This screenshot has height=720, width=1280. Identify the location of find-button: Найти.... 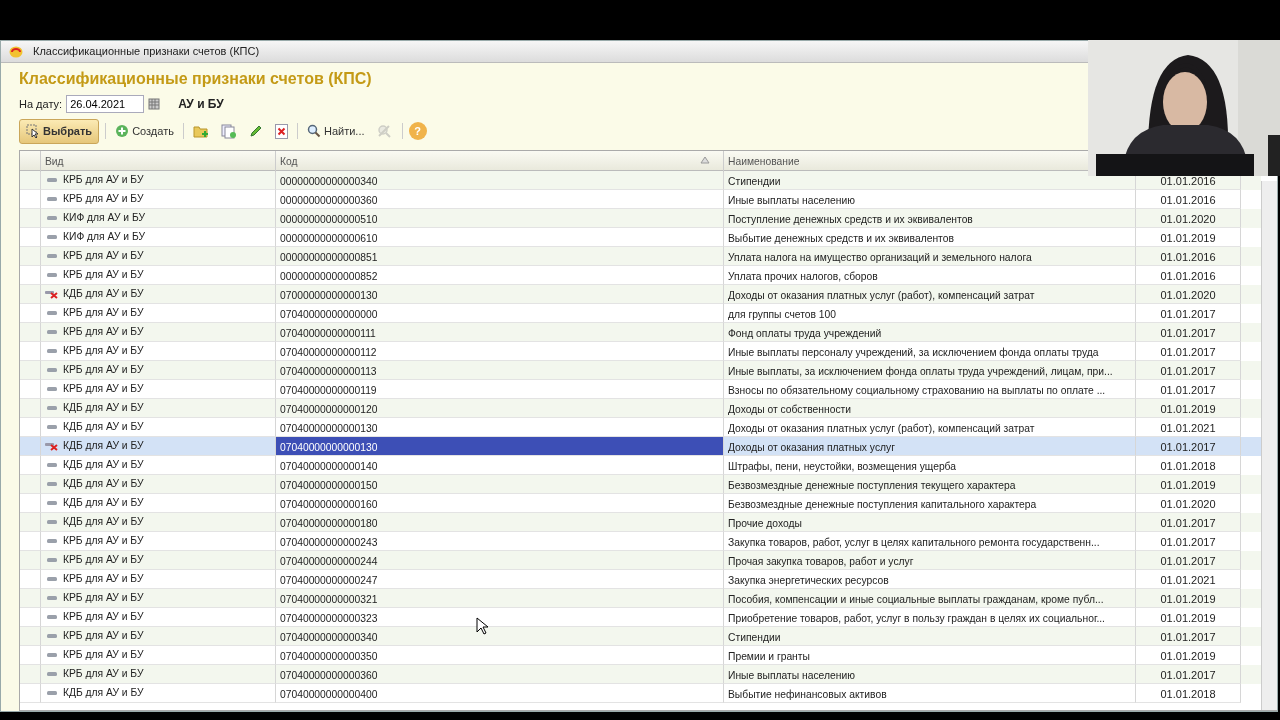
(335, 131).